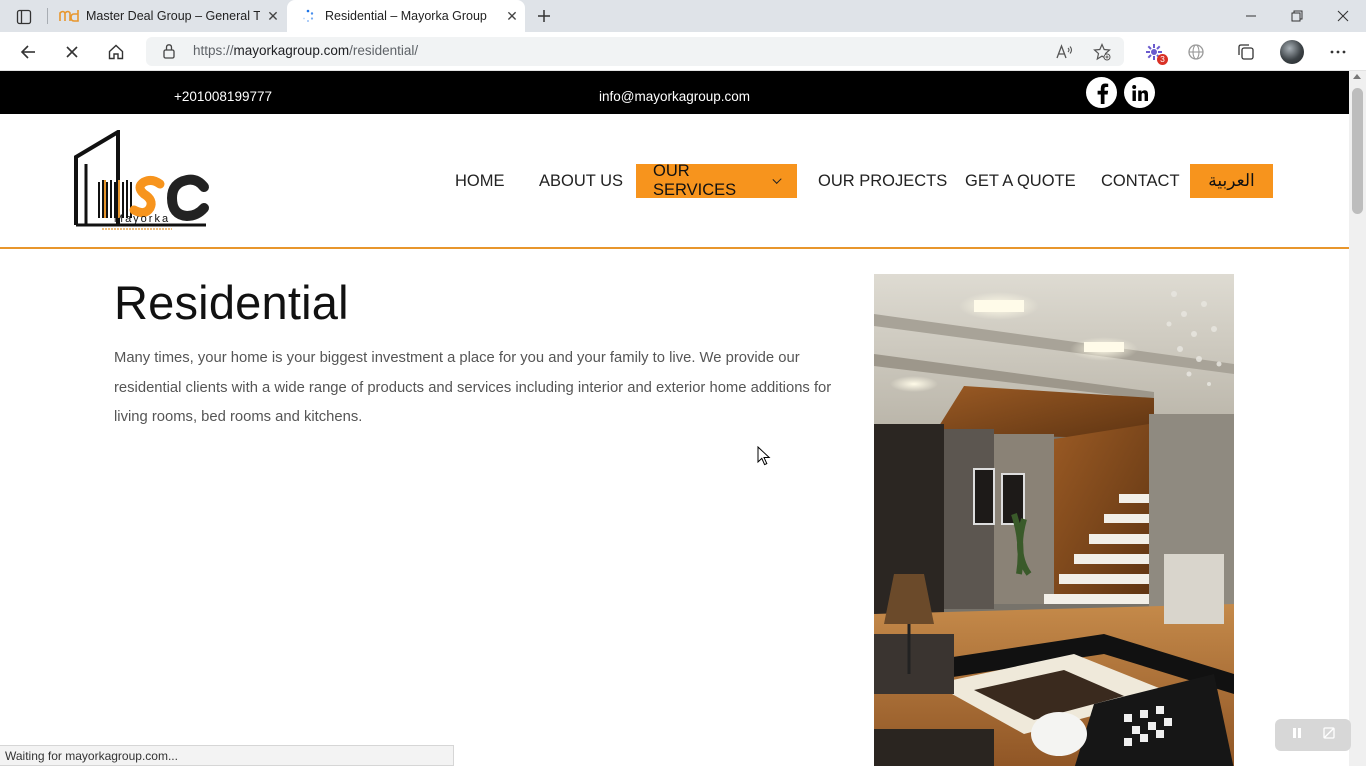  Describe the element at coordinates (716, 180) in the screenshot. I see `nav-our-services: OUR SERVICES` at that location.